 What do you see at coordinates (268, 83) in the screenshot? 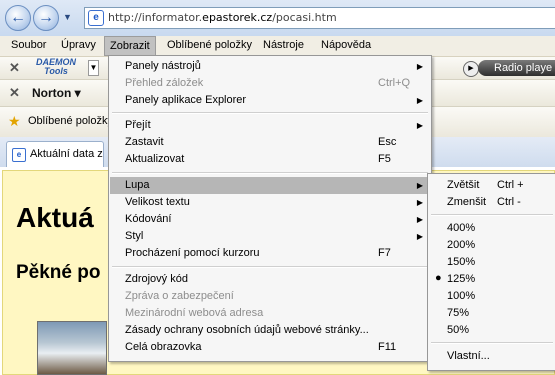
I see `menu-item-bookmarks-overview: Přehled záložek Ctrl+Q` at bounding box center [268, 83].